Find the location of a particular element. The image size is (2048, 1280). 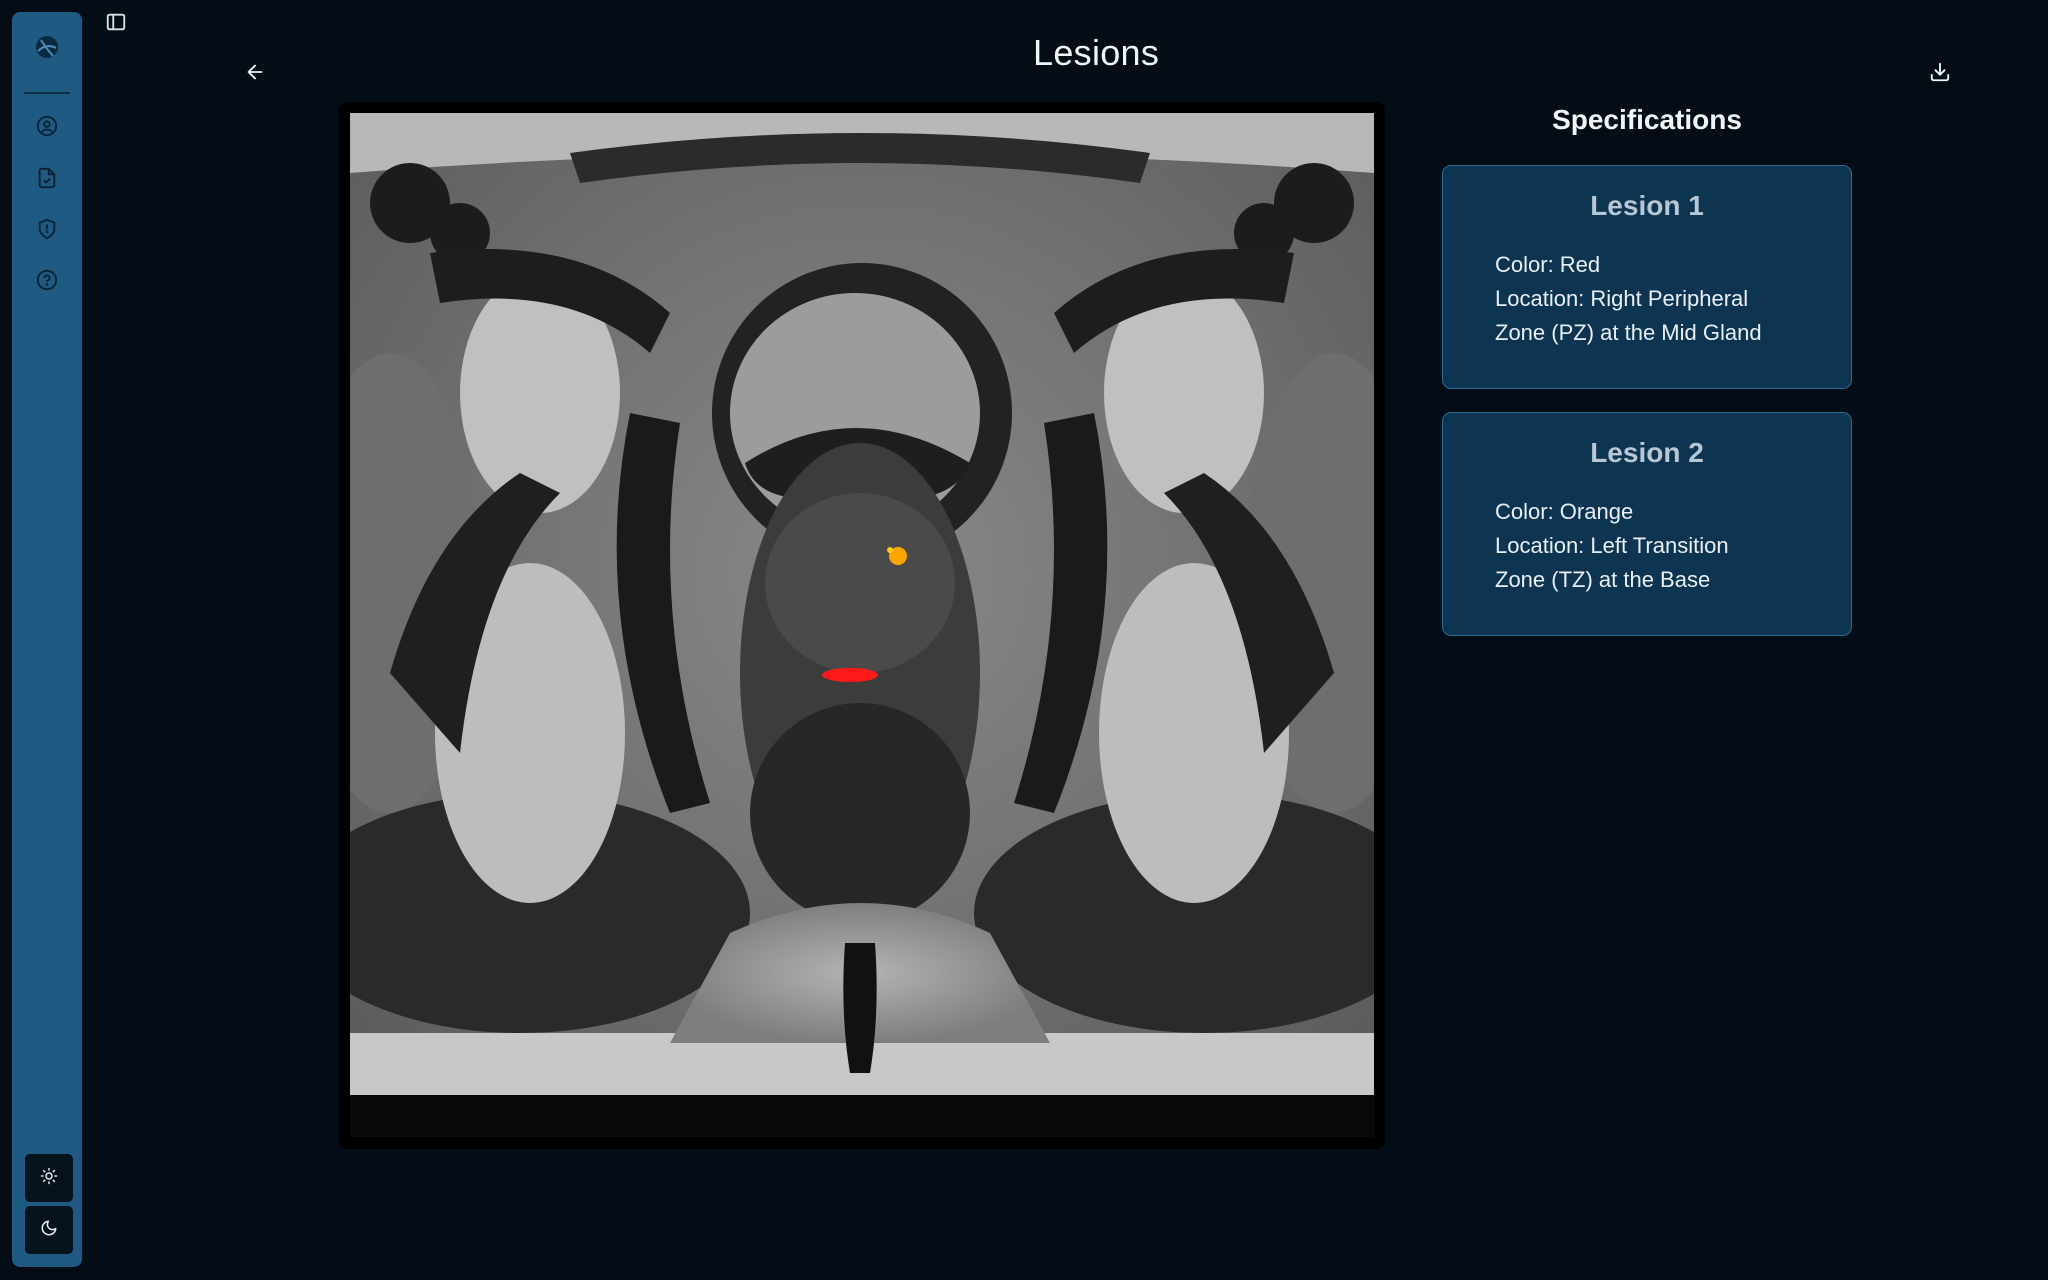

light-theme-button is located at coordinates (49, 1178).